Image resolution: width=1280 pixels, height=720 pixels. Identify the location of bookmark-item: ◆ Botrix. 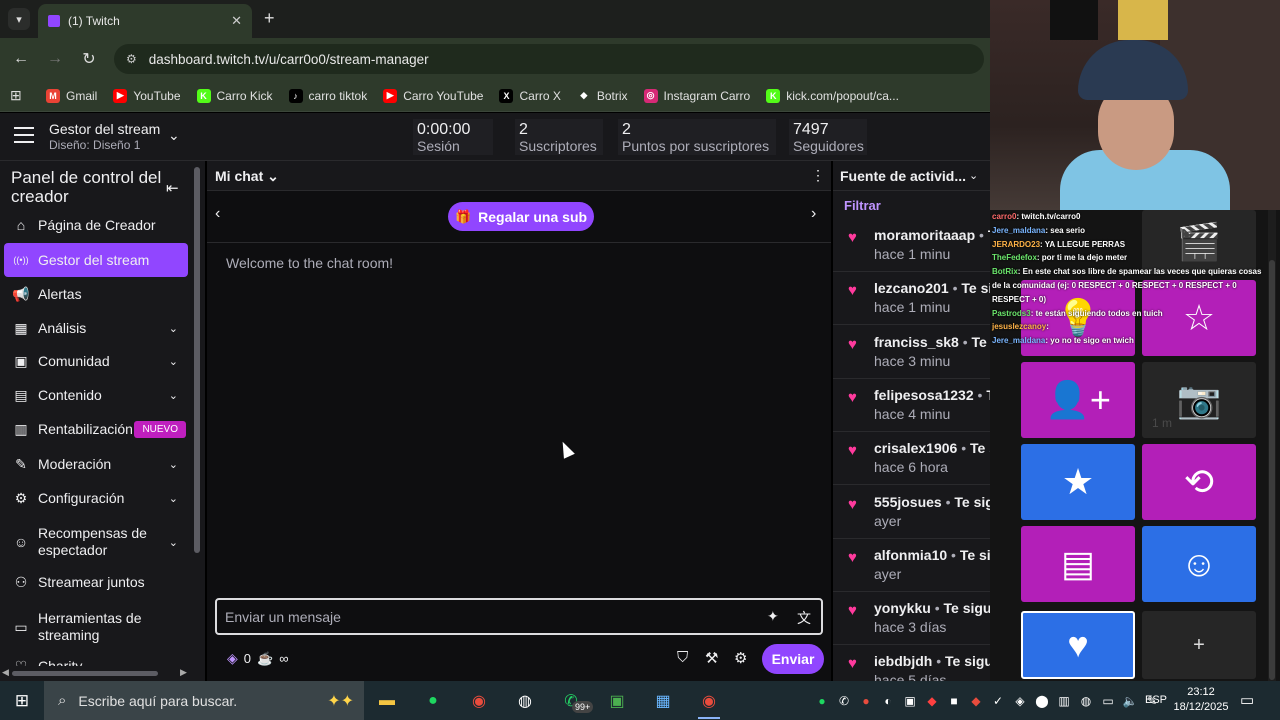
(602, 96).